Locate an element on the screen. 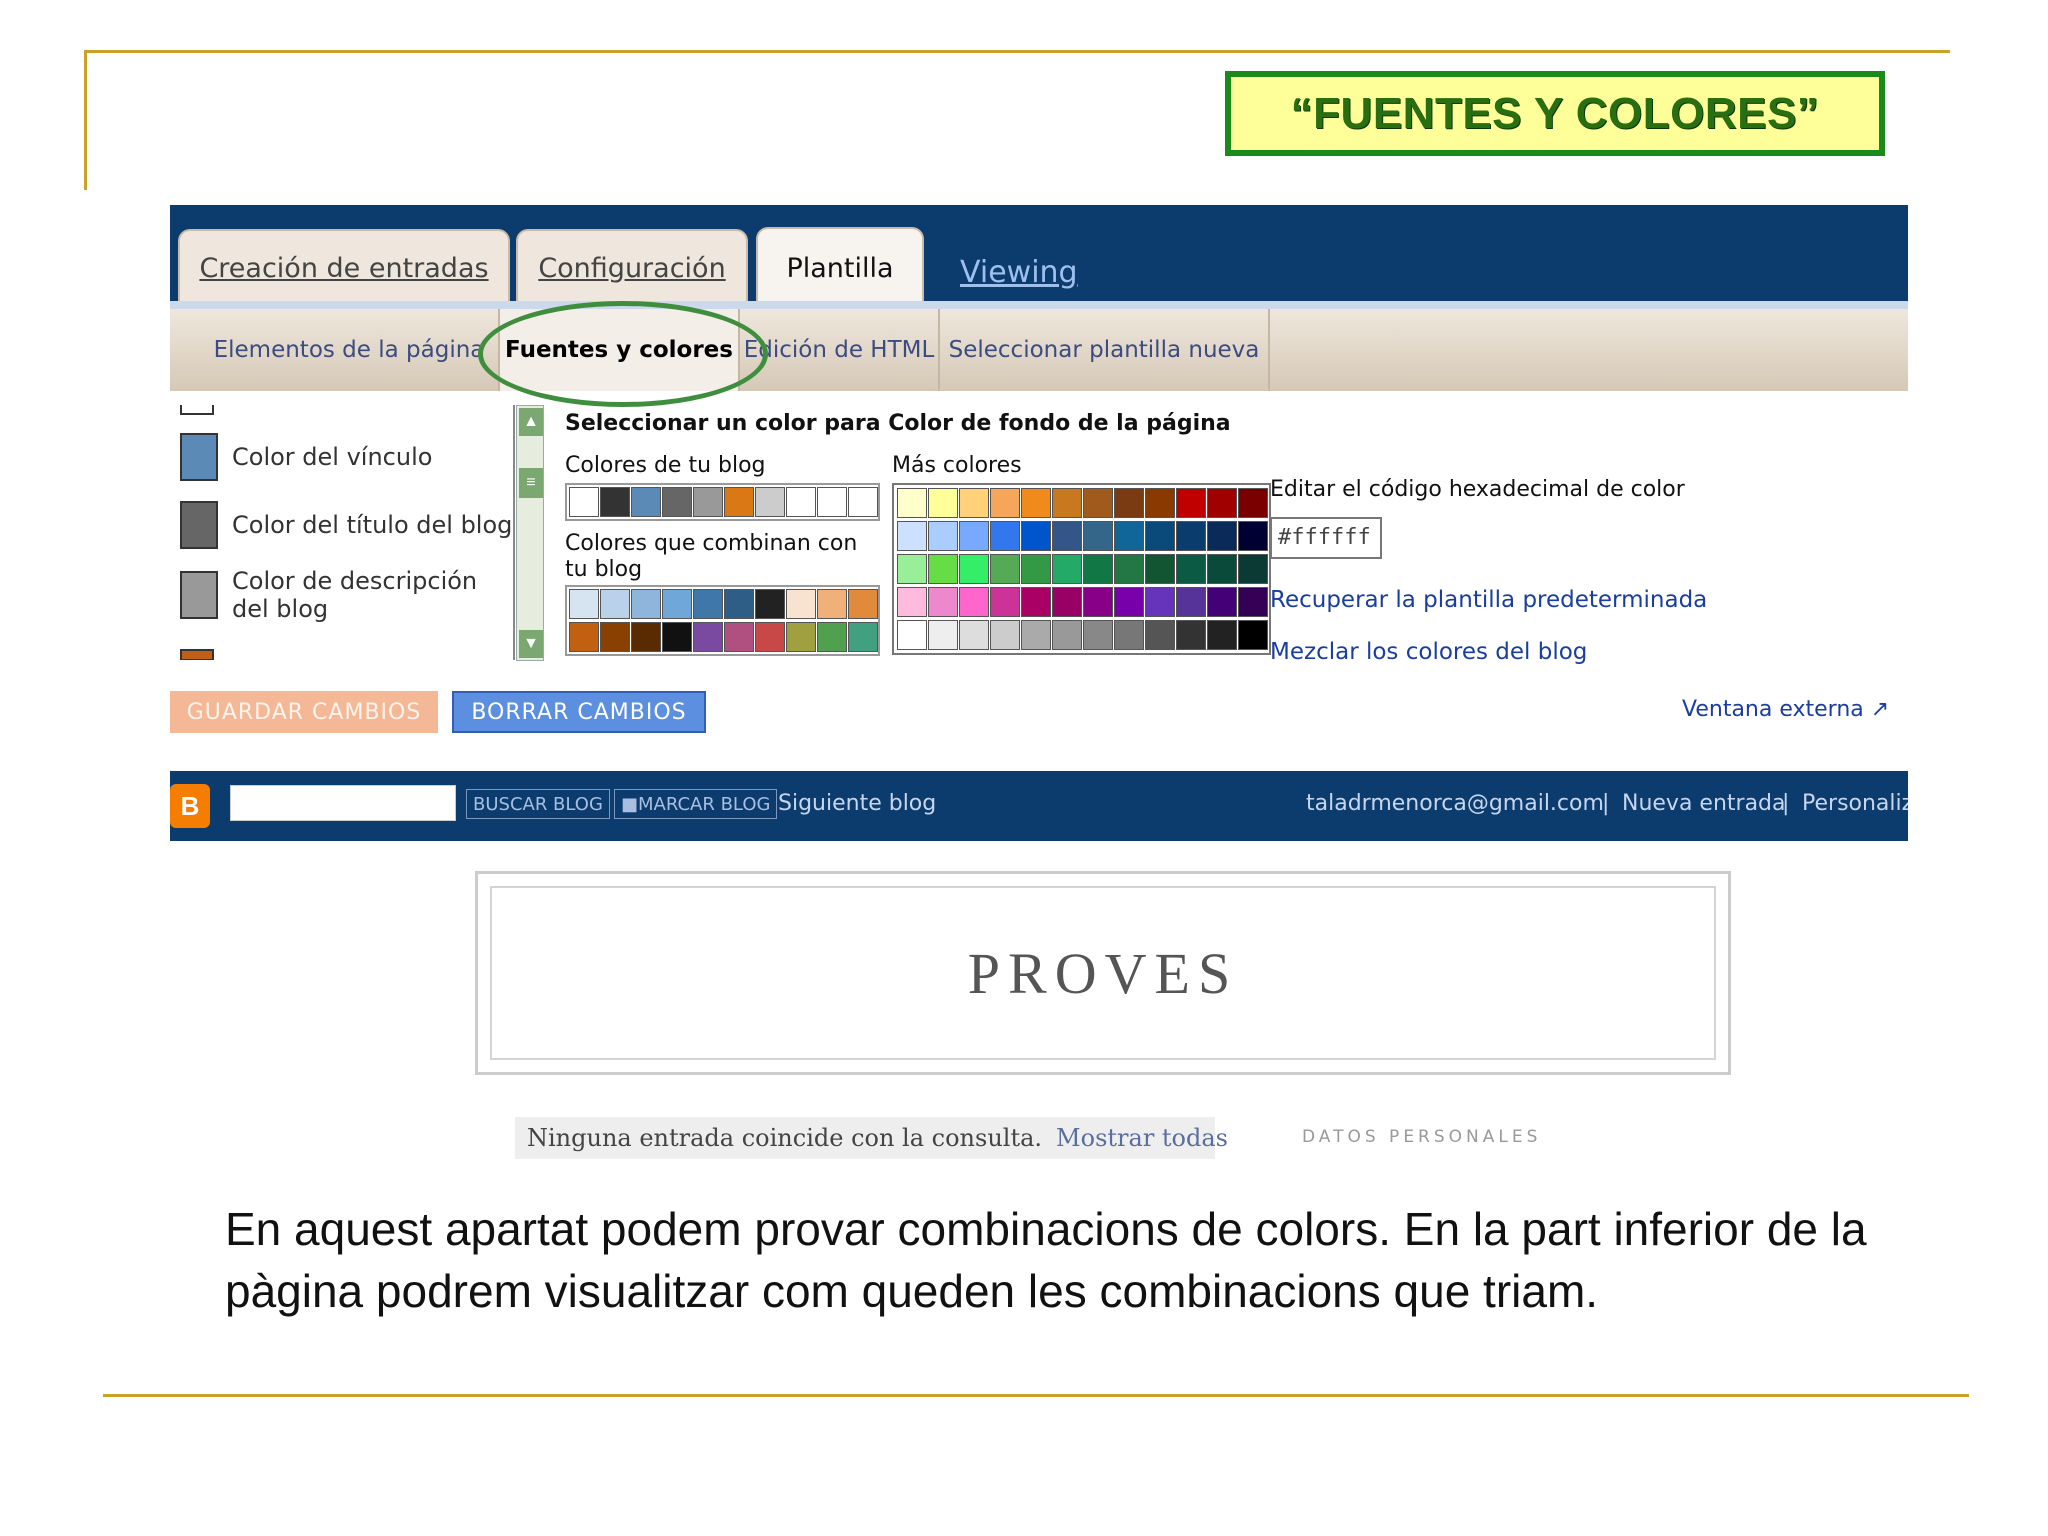 Image resolution: width=2048 pixels, height=1536 pixels. scroll-down-icon: ▼ is located at coordinates (531, 644).